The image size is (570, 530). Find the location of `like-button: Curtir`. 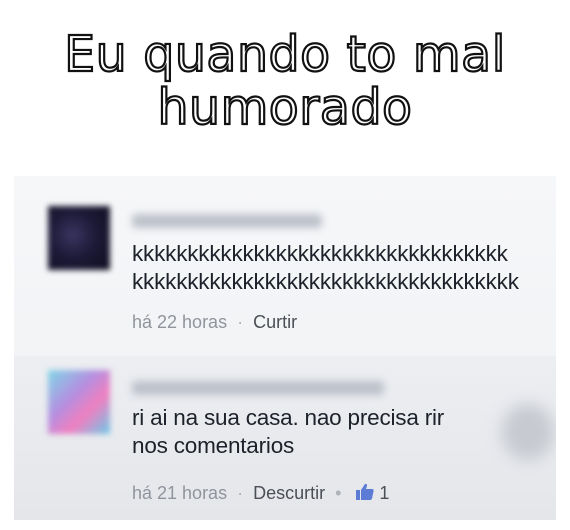

like-button: Curtir is located at coordinates (275, 322).